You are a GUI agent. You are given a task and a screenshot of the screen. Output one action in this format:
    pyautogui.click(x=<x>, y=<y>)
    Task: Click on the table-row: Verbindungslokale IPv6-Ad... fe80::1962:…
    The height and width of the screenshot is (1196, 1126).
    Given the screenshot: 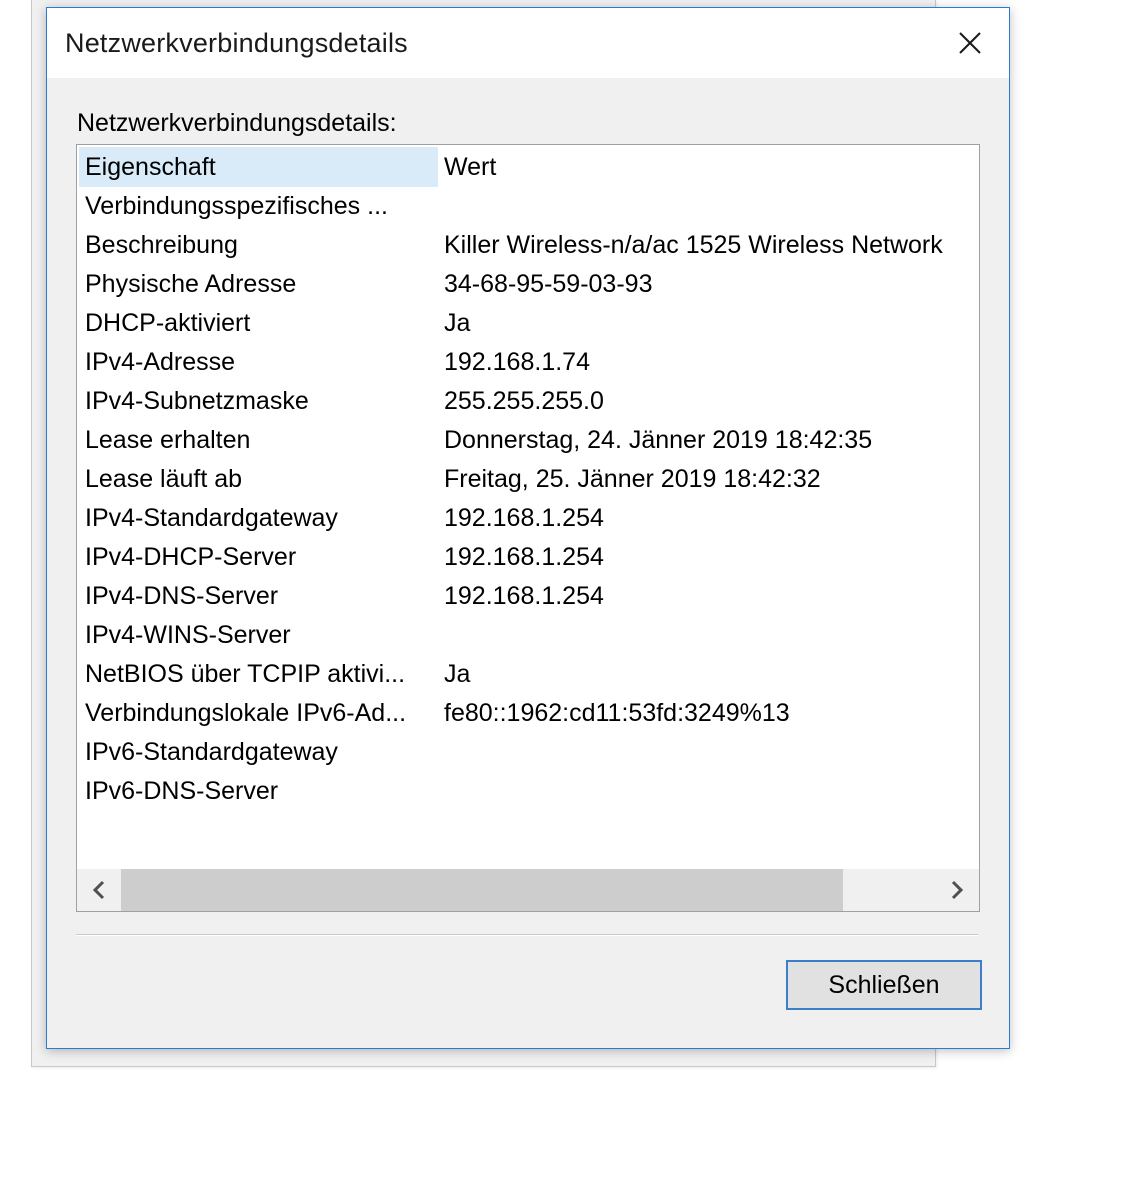 What is the action you would take?
    pyautogui.click(x=528, y=713)
    